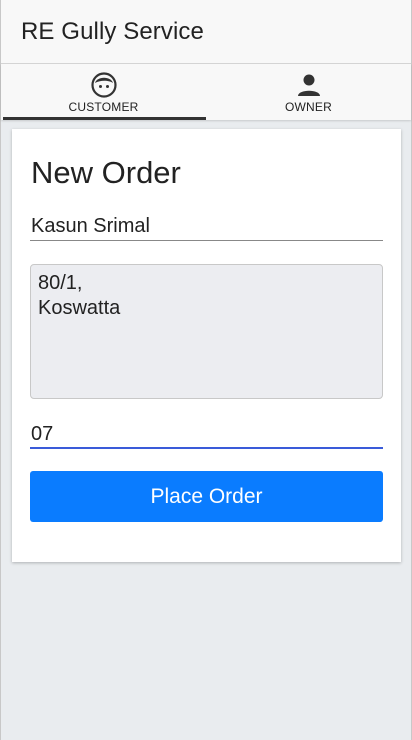 Image resolution: width=412 pixels, height=740 pixels. I want to click on tab-customer: CUSTOMER, so click(103, 92).